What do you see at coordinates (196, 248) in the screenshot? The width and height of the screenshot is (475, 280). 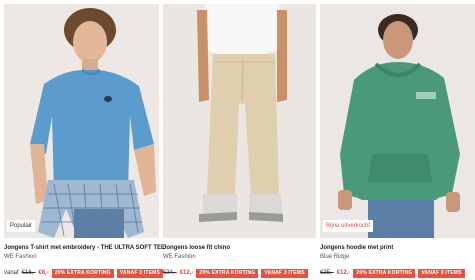 I see `product-title: Jongens loose fit chino` at bounding box center [196, 248].